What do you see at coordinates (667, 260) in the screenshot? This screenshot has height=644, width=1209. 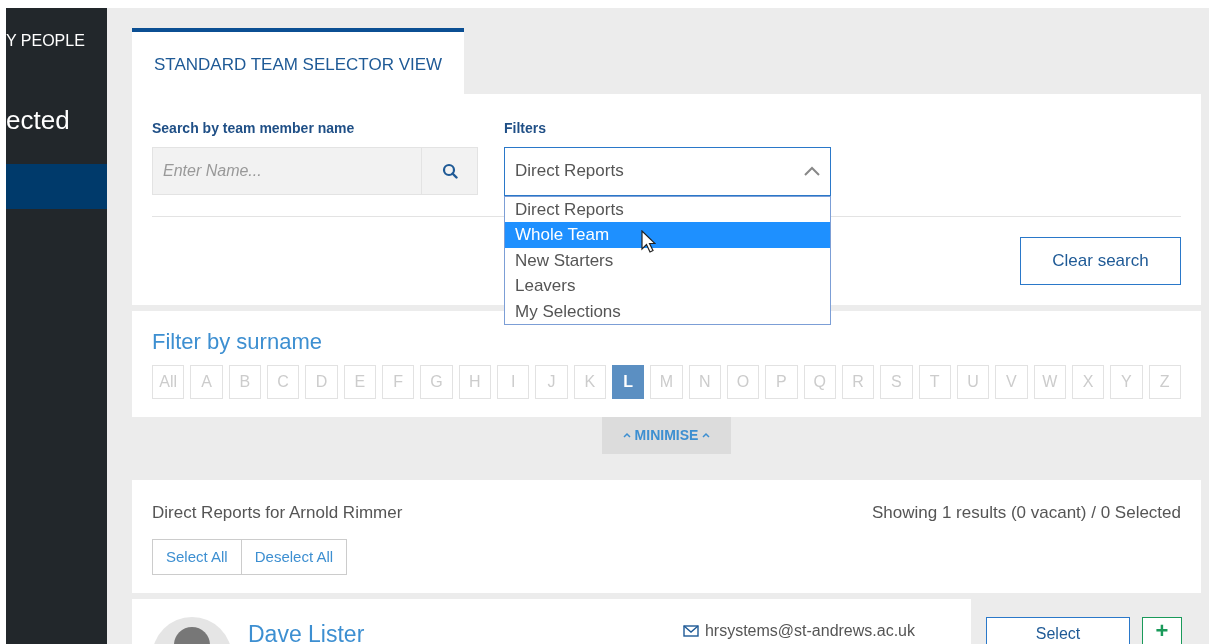 I see `dropdown-option: New Starters` at bounding box center [667, 260].